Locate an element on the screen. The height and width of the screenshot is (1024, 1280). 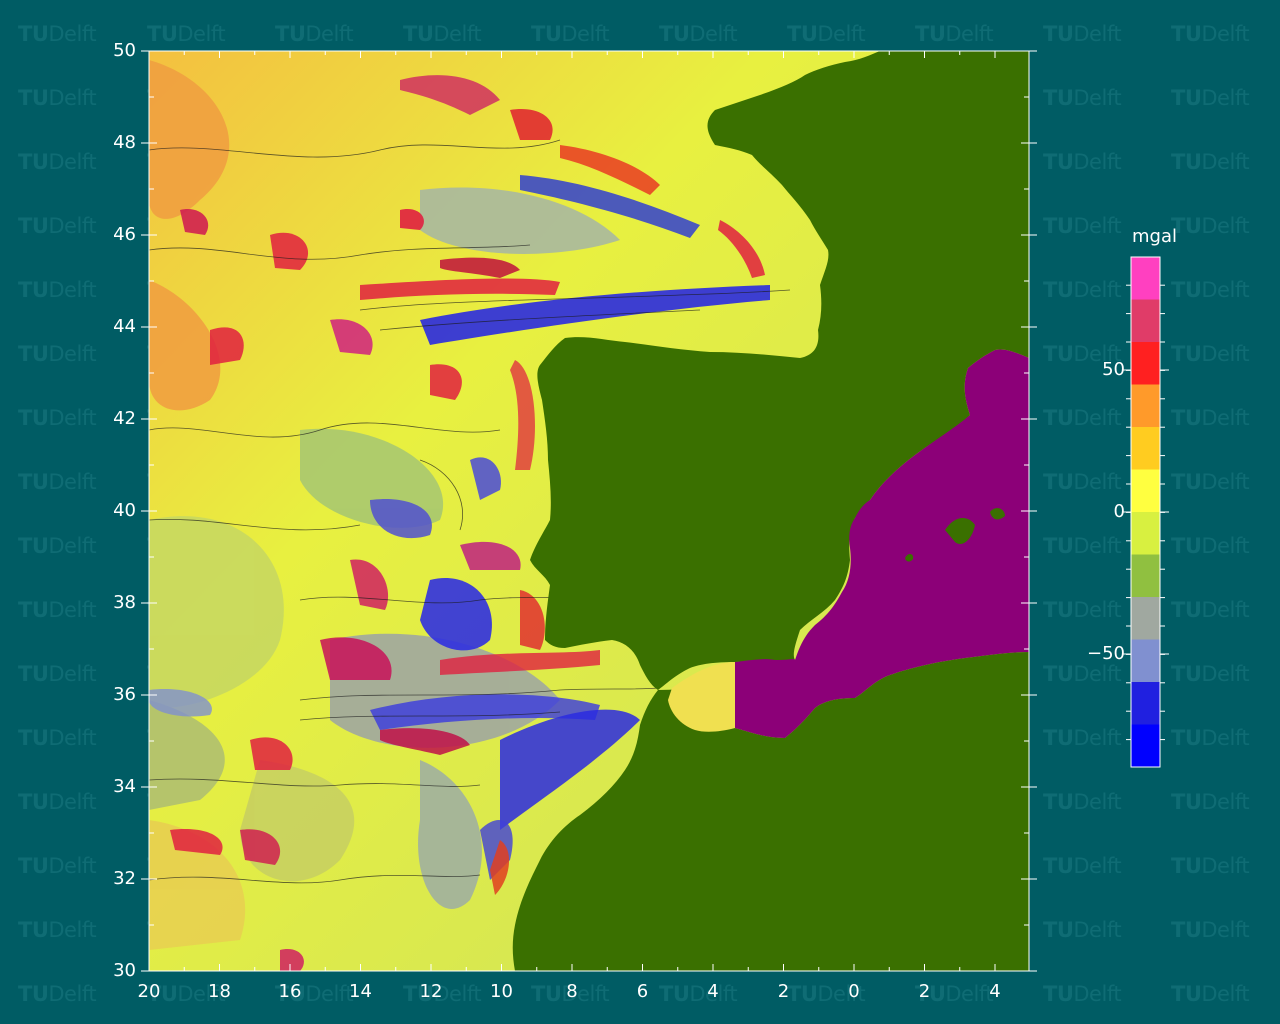
y-tick-label: 38 is located at coordinates (124, 602).